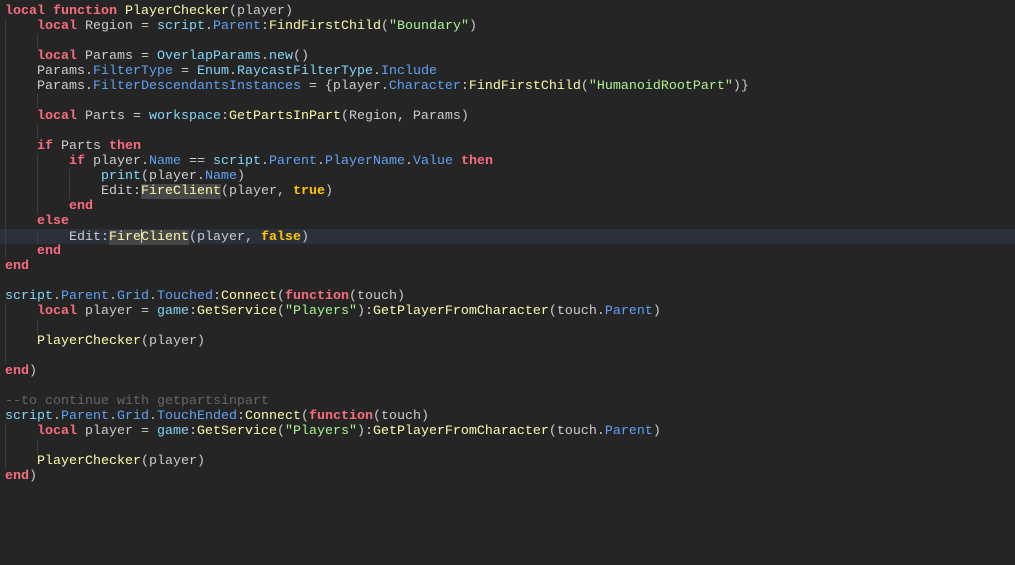 The width and height of the screenshot is (1015, 565). What do you see at coordinates (29, 296) in the screenshot?
I see `builtin-token: script` at bounding box center [29, 296].